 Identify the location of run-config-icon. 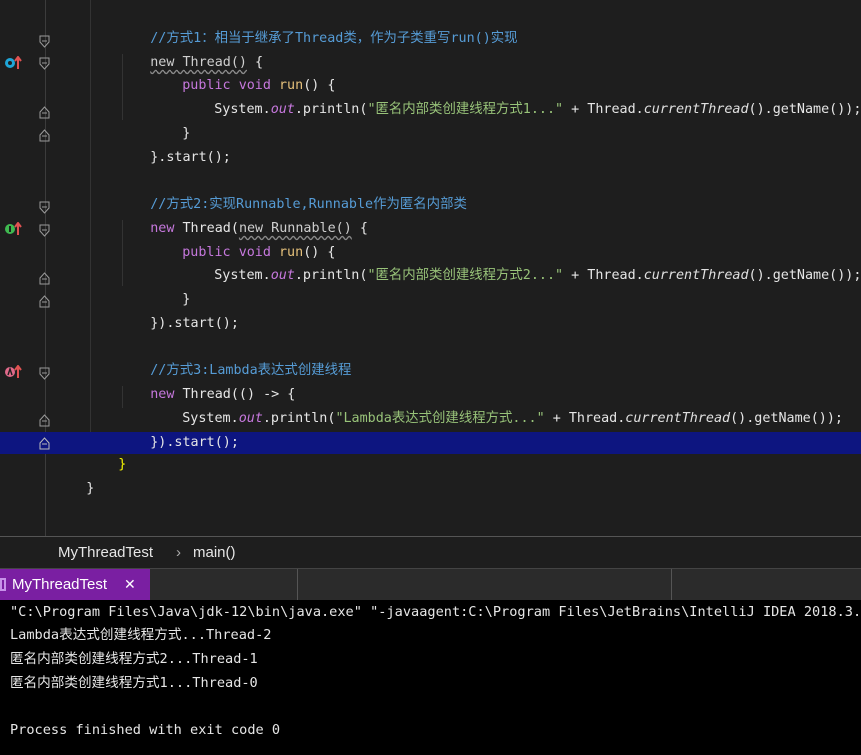
(3, 584).